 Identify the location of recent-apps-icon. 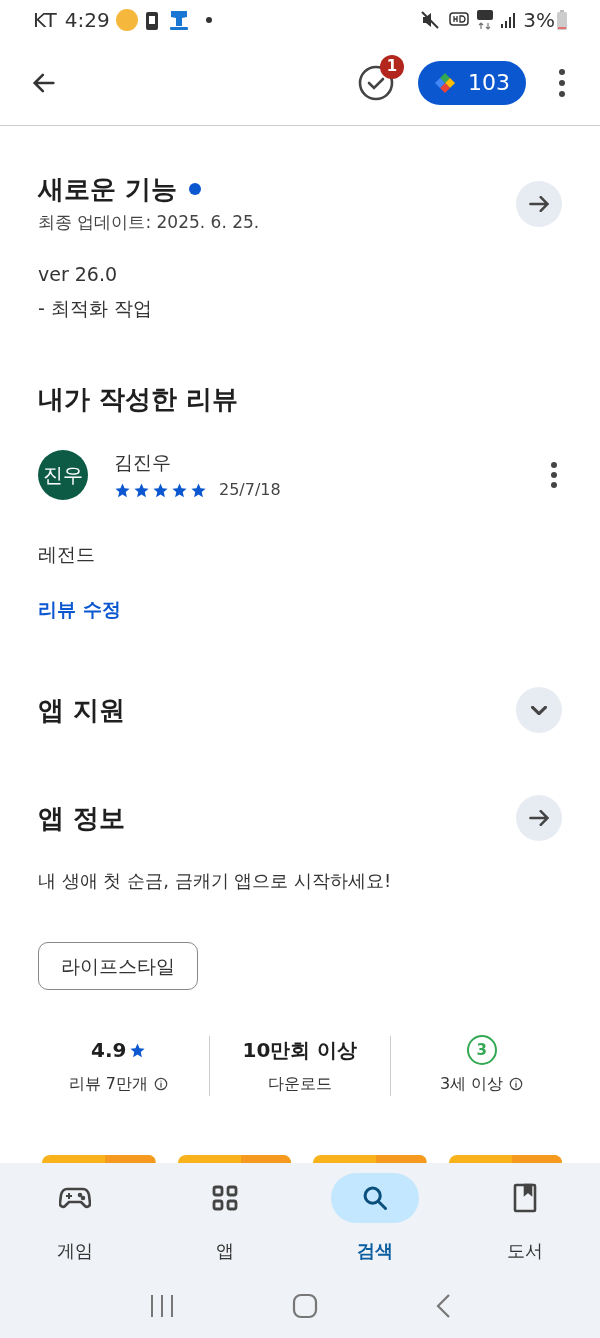
(161, 1305).